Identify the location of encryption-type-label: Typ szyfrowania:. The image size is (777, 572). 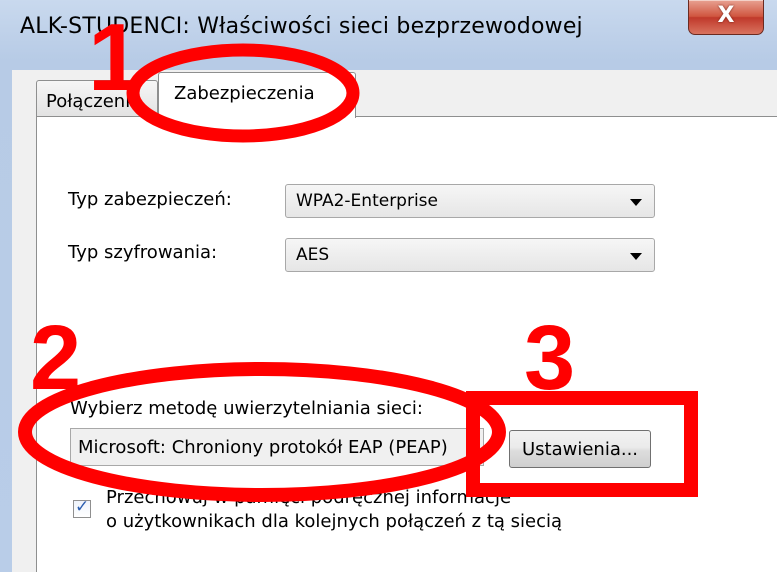
(143, 252).